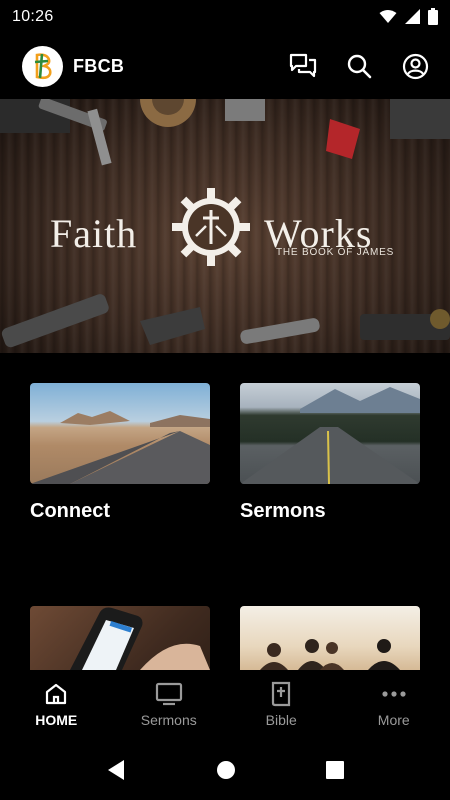 The height and width of the screenshot is (800, 450). I want to click on recents-square-icon, so click(335, 770).